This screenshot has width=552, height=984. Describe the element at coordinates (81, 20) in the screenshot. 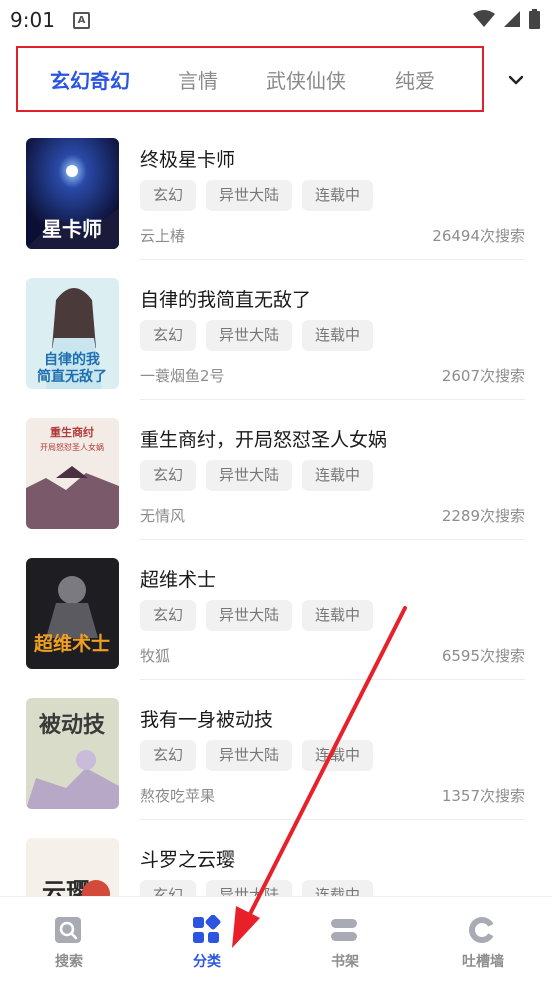

I see `a-box-icon: A` at that location.